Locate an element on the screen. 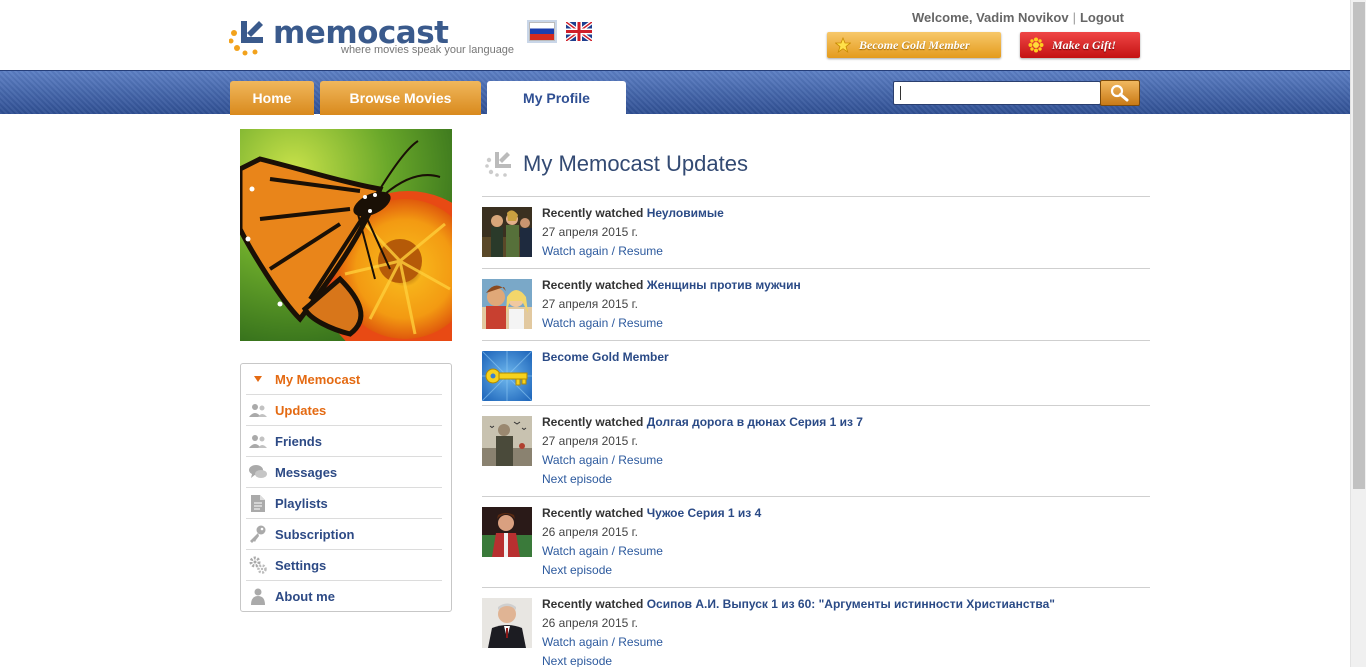 The width and height of the screenshot is (1366, 667). menu-label: Settings is located at coordinates (301, 565).